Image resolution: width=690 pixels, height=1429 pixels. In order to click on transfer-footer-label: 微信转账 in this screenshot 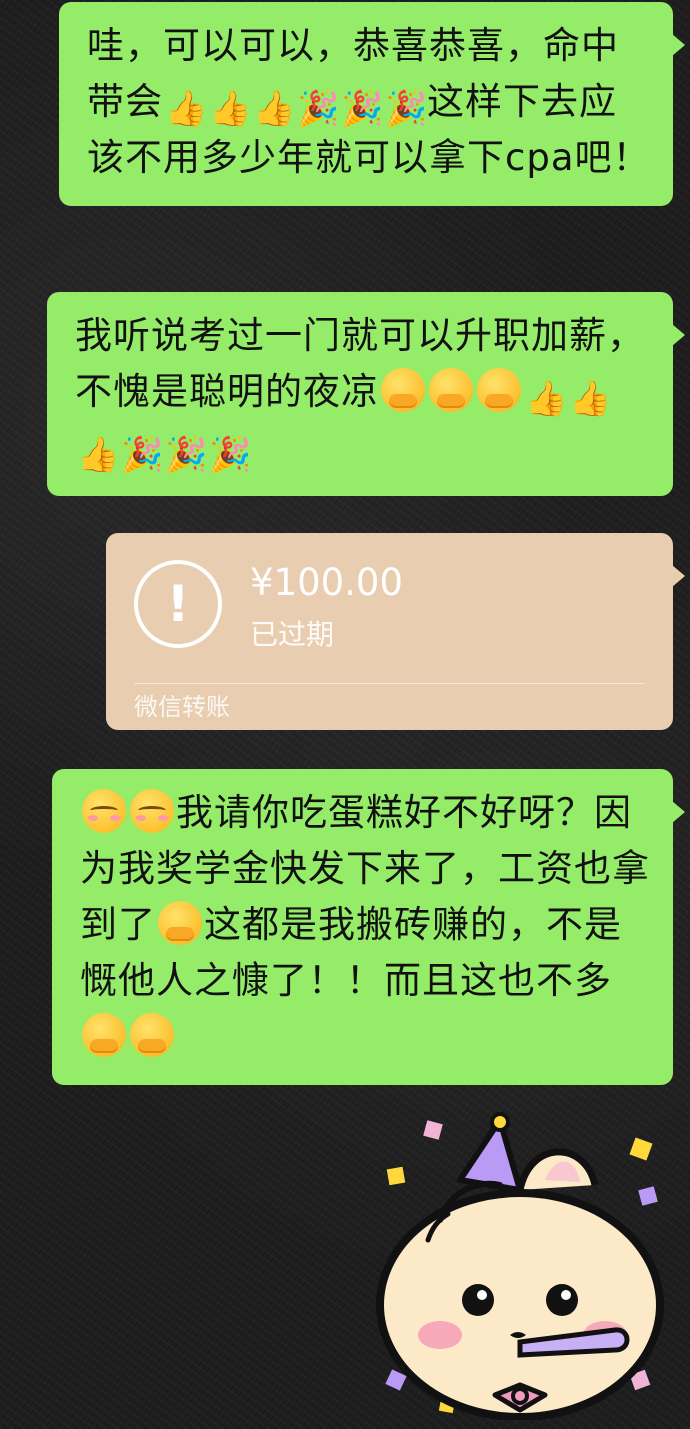, I will do `click(182, 707)`.